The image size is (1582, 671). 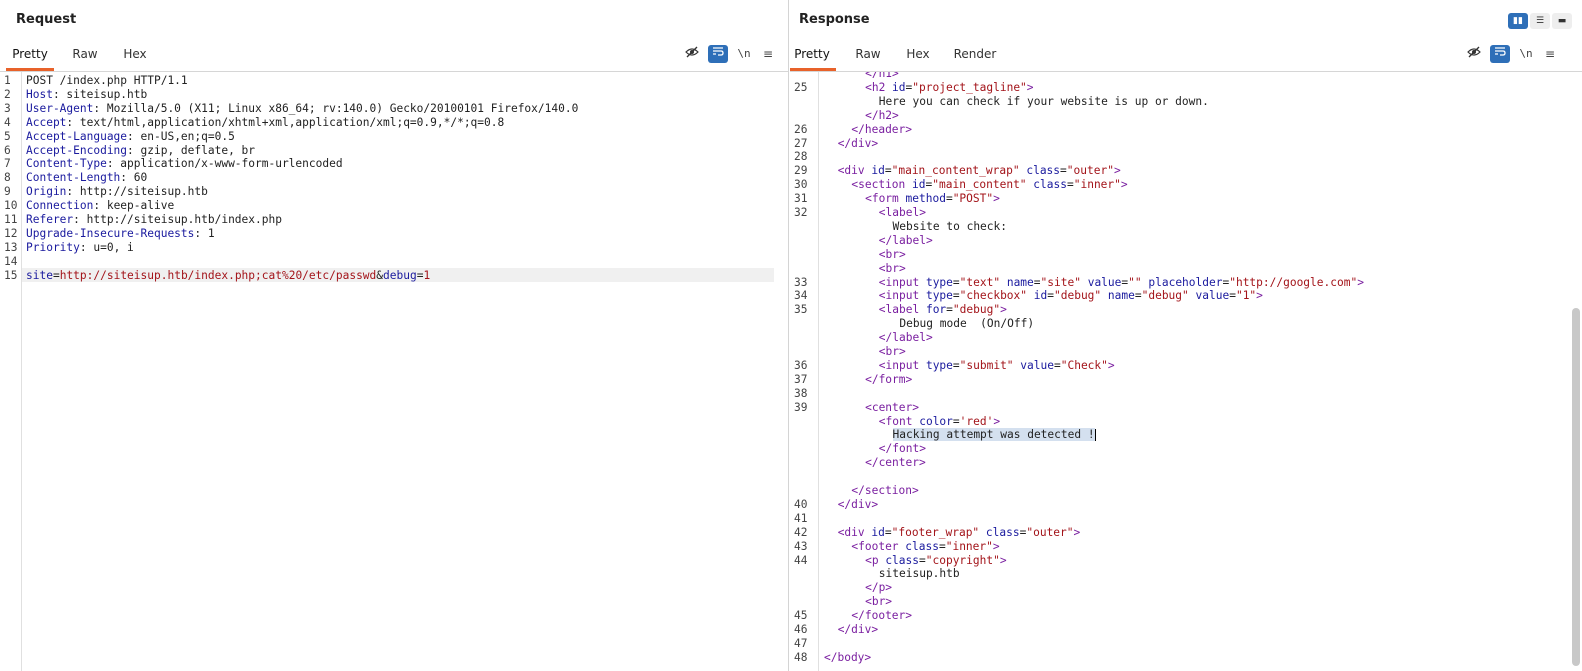 I want to click on tab-render: Render, so click(x=975, y=54).